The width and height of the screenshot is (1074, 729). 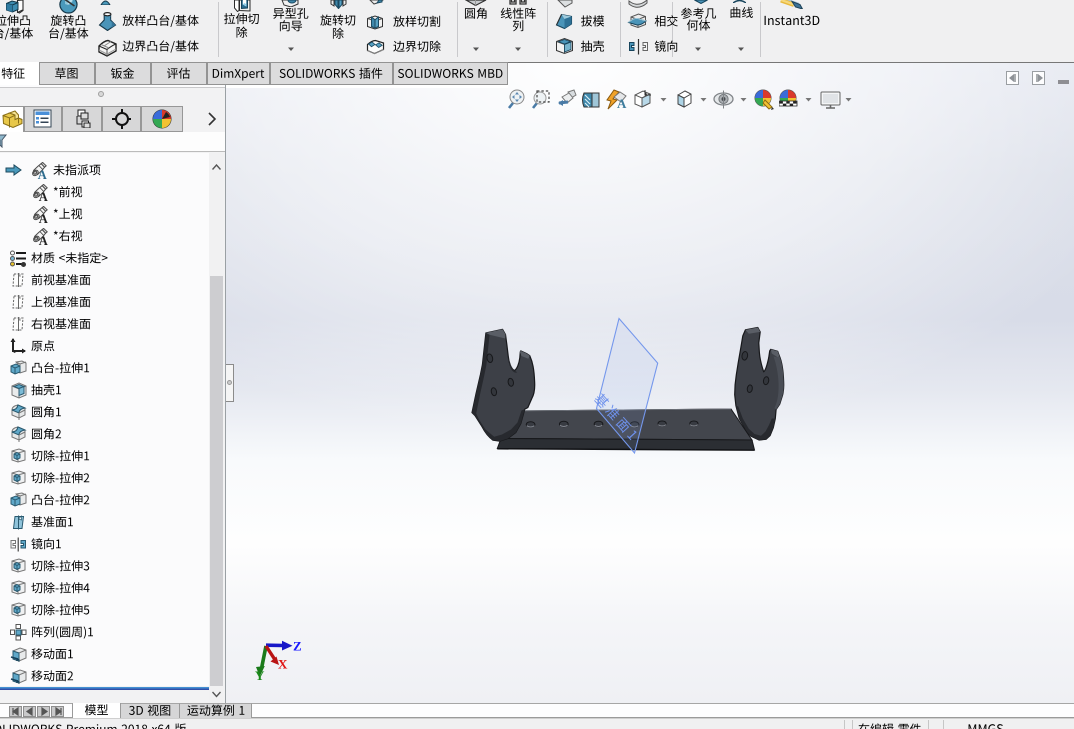 What do you see at coordinates (283, 664) in the screenshot?
I see `svg-text: X` at bounding box center [283, 664].